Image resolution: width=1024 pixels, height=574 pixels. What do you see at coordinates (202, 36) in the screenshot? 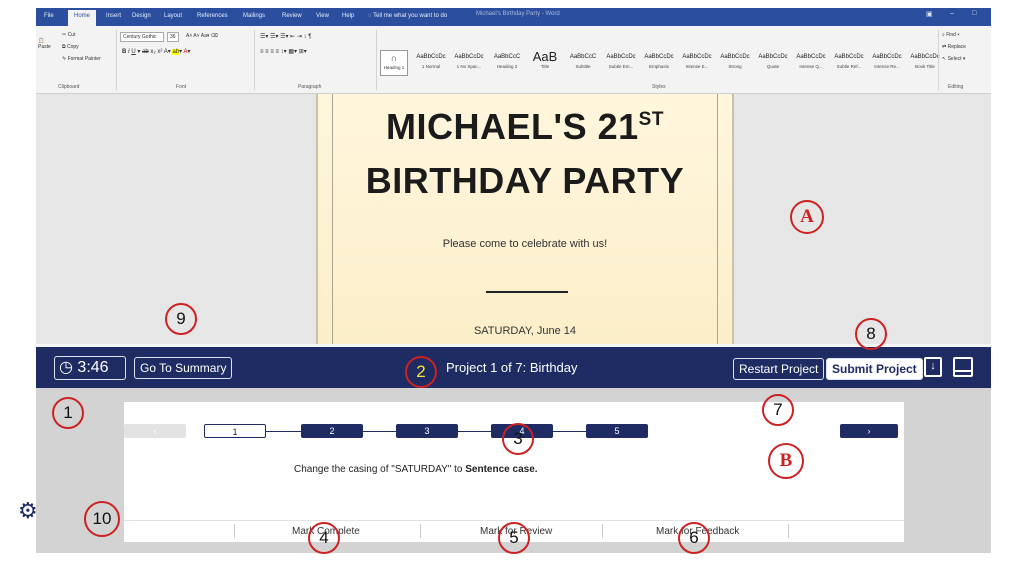
I see `font-size-tools: A˄ A˅ Aa▾ ⌫` at bounding box center [202, 36].